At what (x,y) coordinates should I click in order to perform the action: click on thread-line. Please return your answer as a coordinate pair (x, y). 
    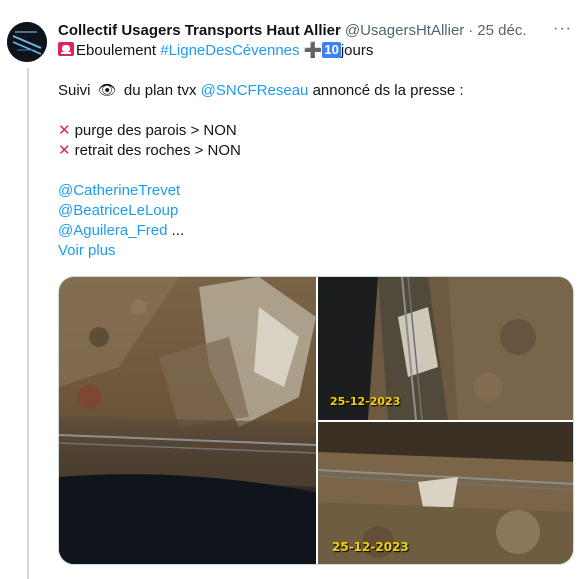
    Looking at the image, I should click on (28, 323).